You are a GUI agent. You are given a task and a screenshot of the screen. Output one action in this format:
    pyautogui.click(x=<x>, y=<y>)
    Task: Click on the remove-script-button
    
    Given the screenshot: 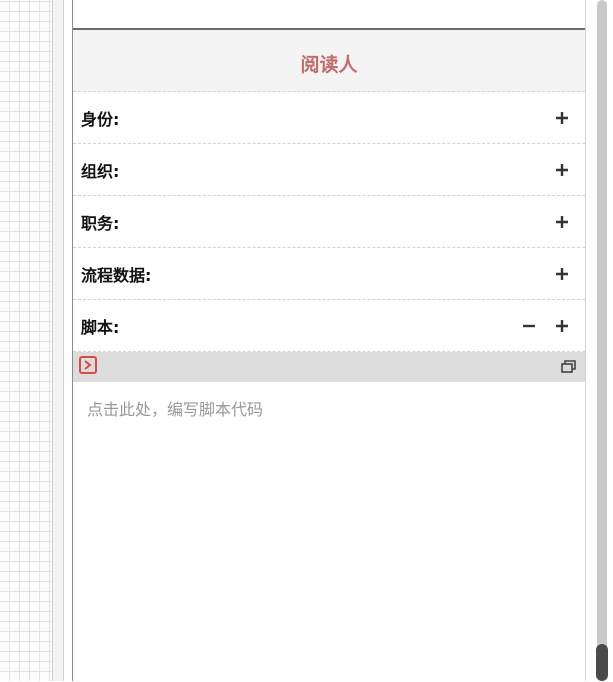 What is the action you would take?
    pyautogui.click(x=529, y=326)
    